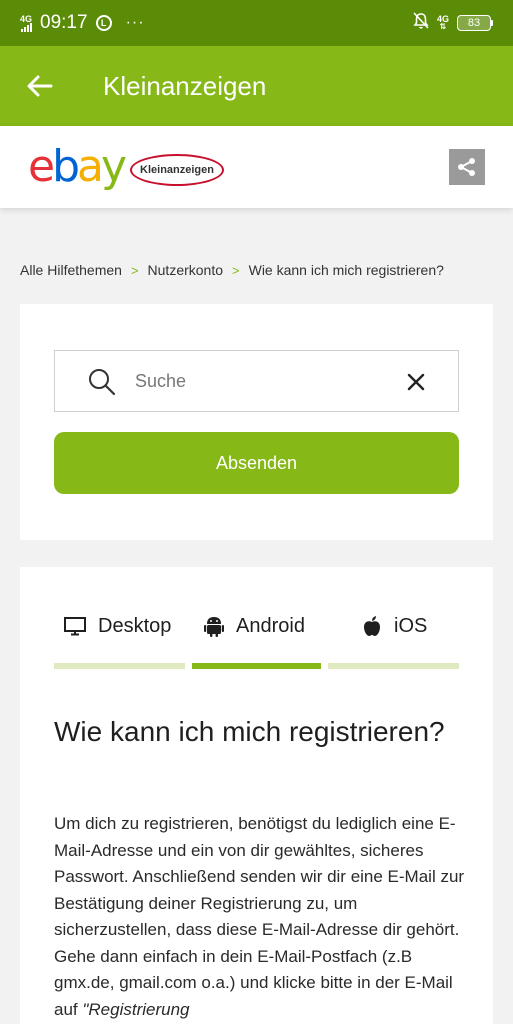 Image resolution: width=513 pixels, height=1024 pixels. I want to click on battery-icon: 83, so click(475, 23).